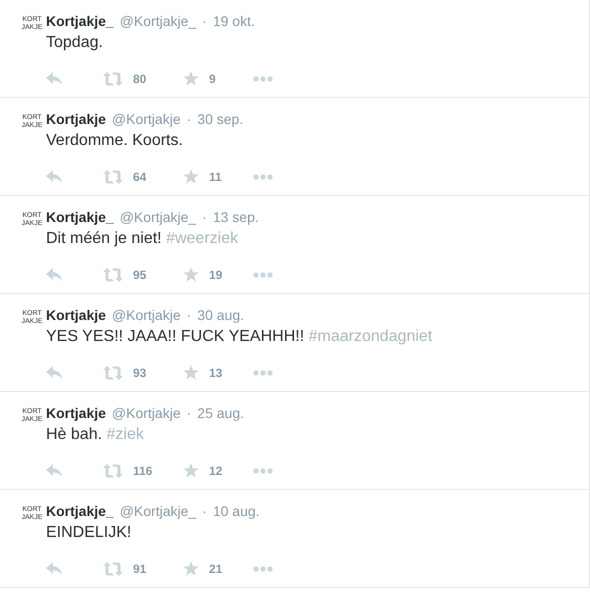 Image resolution: width=590 pixels, height=593 pixels. What do you see at coordinates (95, 435) in the screenshot?
I see `tweet-text: Hè bah. #ziek` at bounding box center [95, 435].